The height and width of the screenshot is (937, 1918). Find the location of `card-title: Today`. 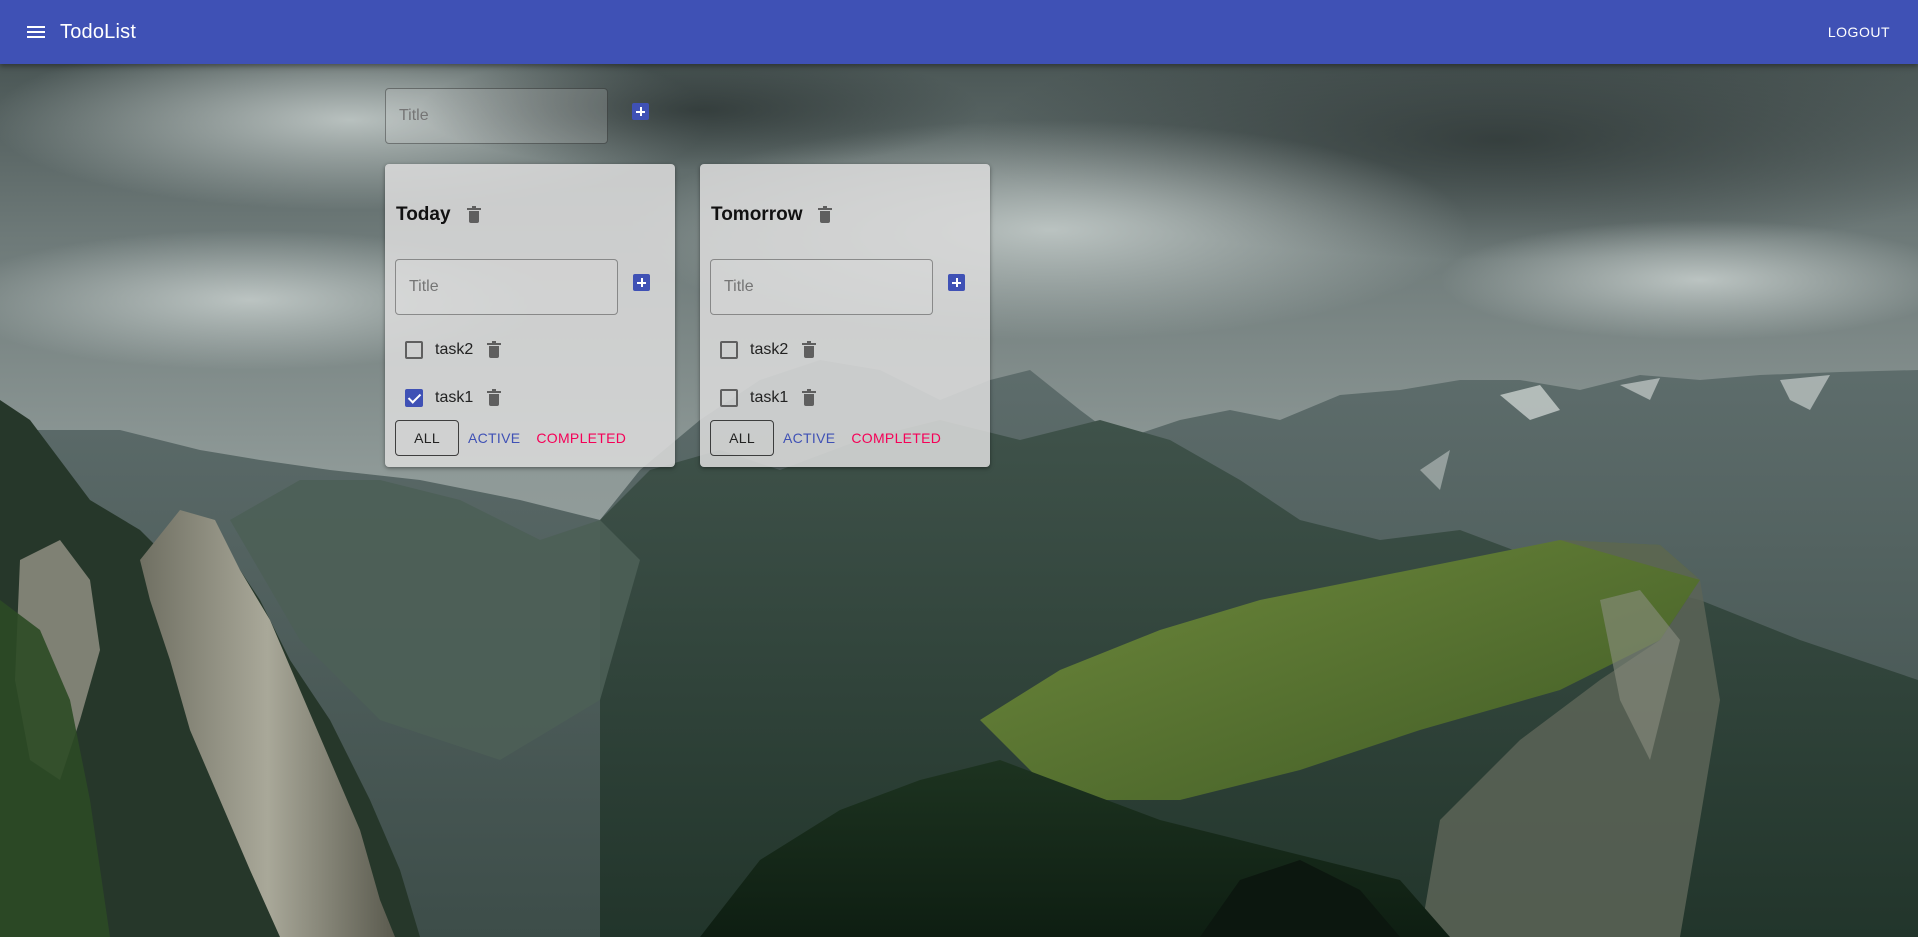

card-title: Today is located at coordinates (423, 214).